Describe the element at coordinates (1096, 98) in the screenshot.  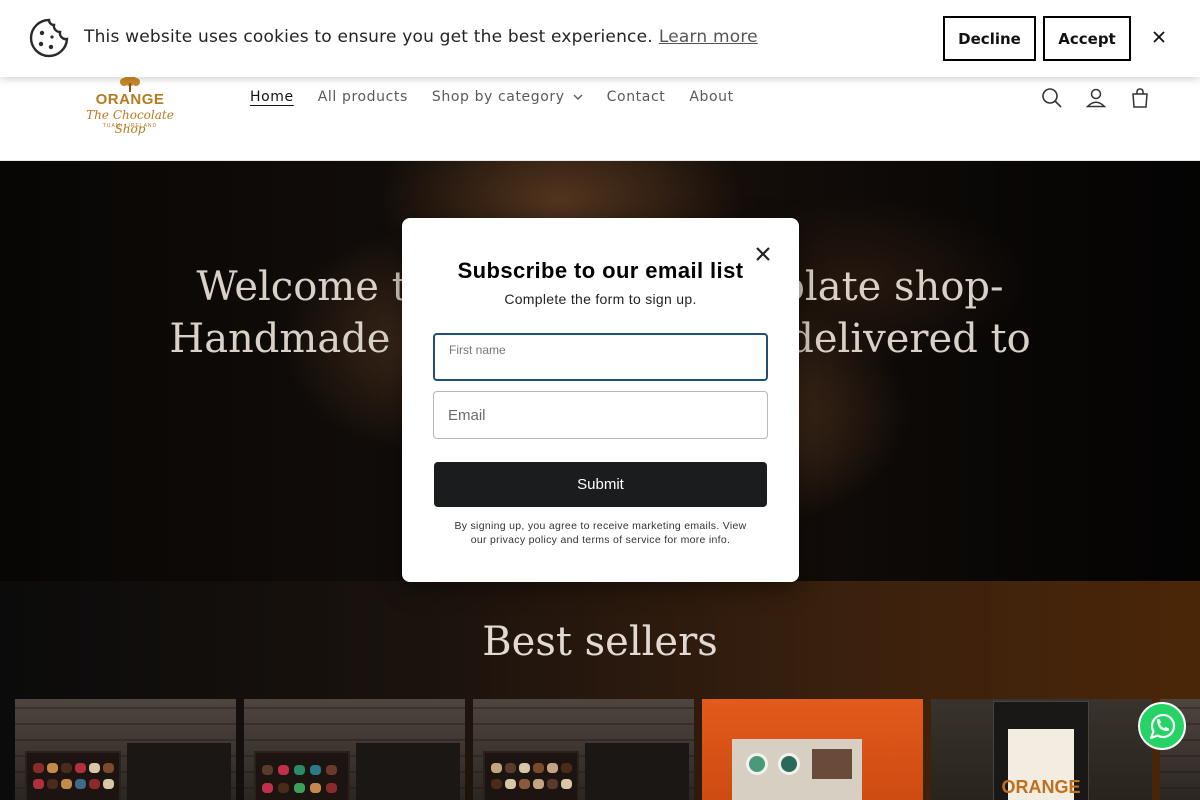
I see `account-icon` at that location.